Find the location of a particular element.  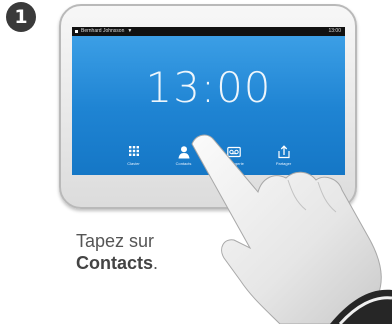

status-right-text: 13:00 is located at coordinates (334, 31).